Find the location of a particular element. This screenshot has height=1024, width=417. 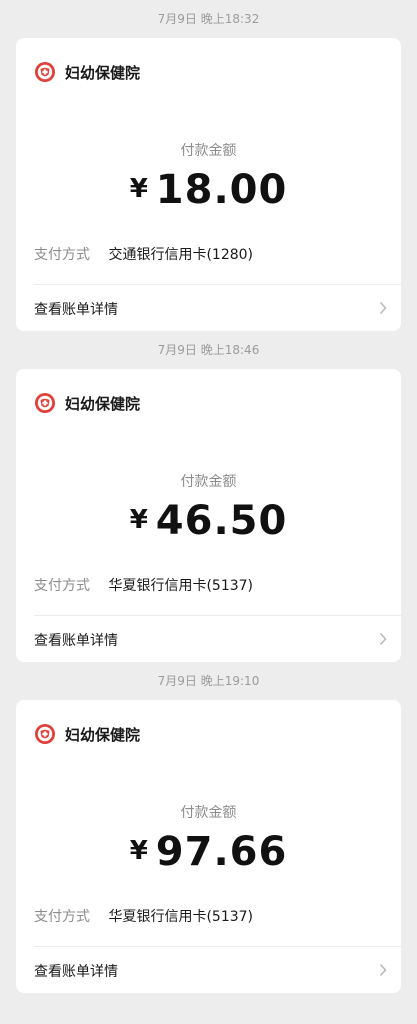

amount-value: 46.50 is located at coordinates (221, 521).